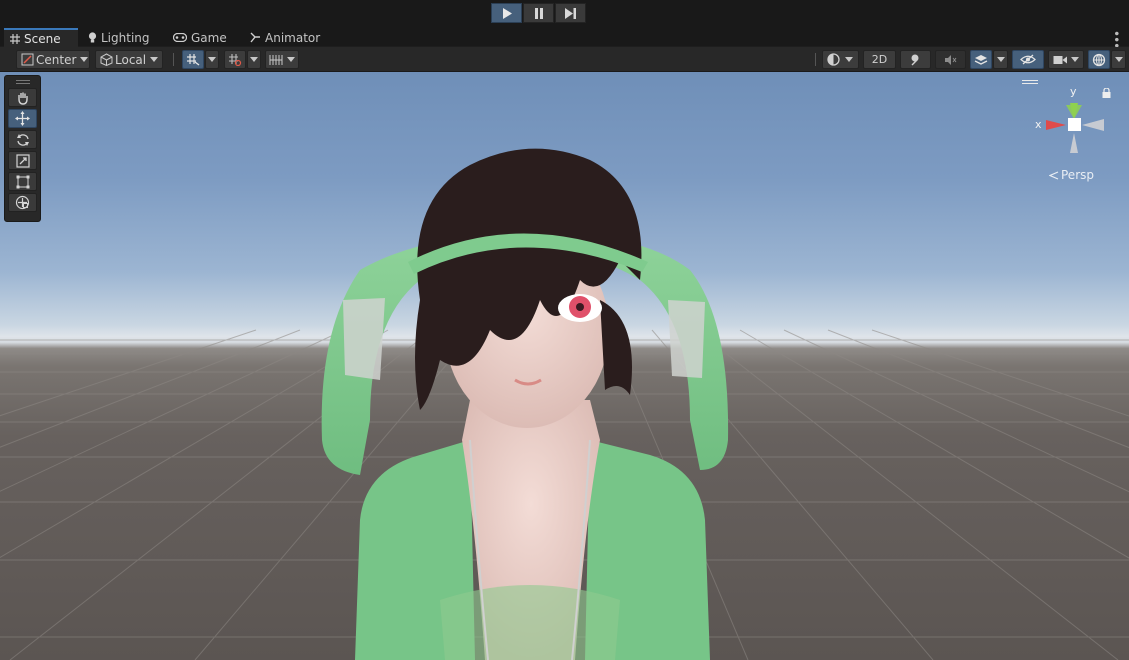 The width and height of the screenshot is (1129, 660). I want to click on play-bar, so click(564, 14).